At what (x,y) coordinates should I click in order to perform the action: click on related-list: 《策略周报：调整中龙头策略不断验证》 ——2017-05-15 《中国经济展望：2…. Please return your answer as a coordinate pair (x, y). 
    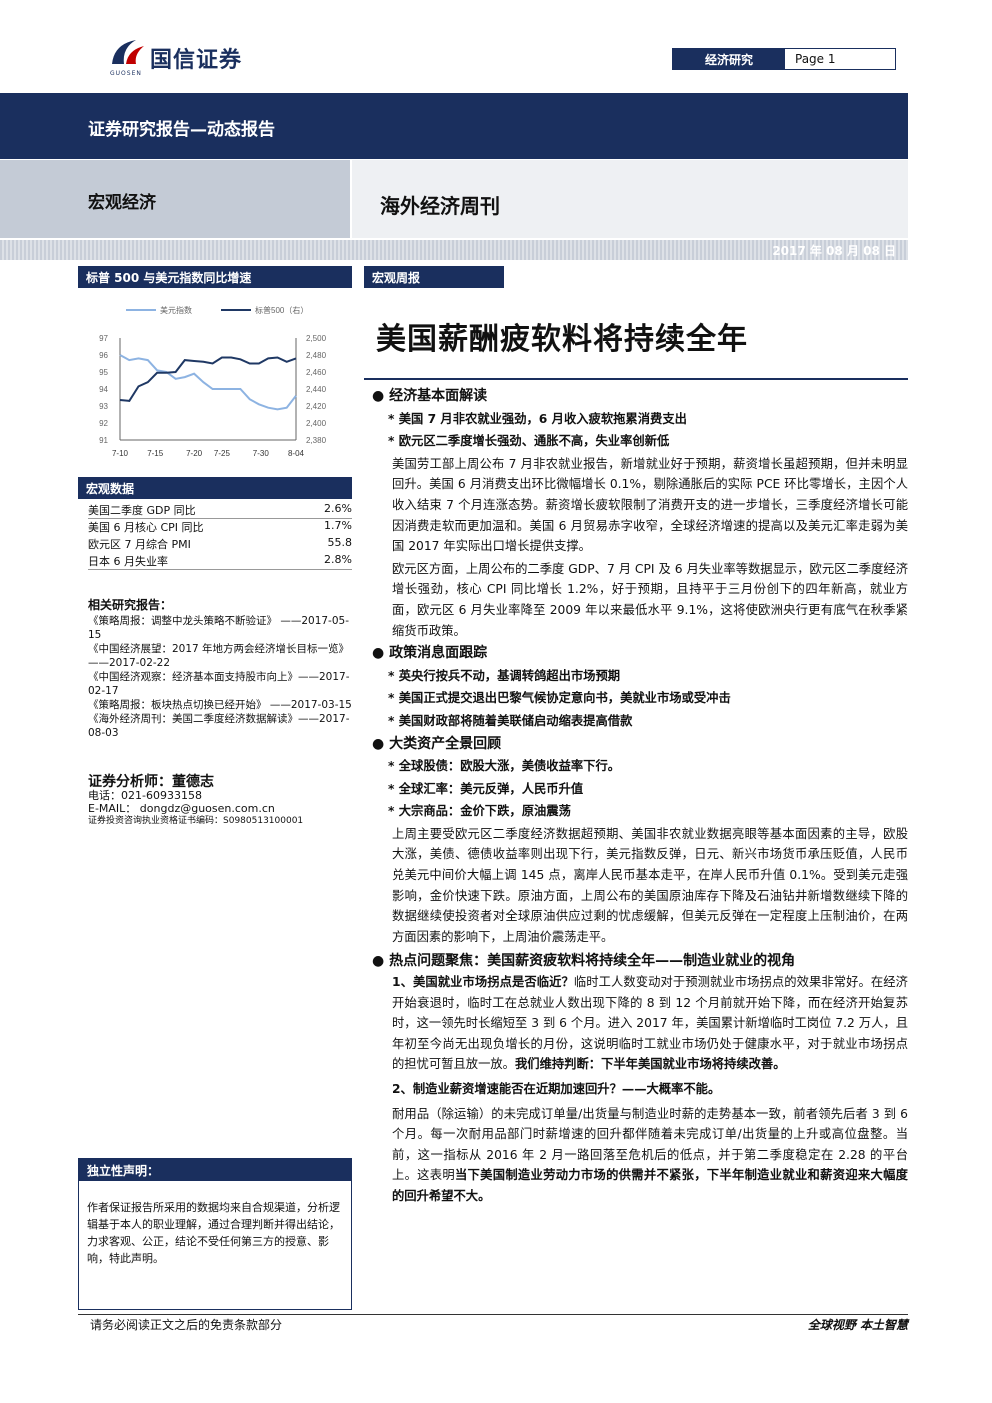
    Looking at the image, I should click on (220, 677).